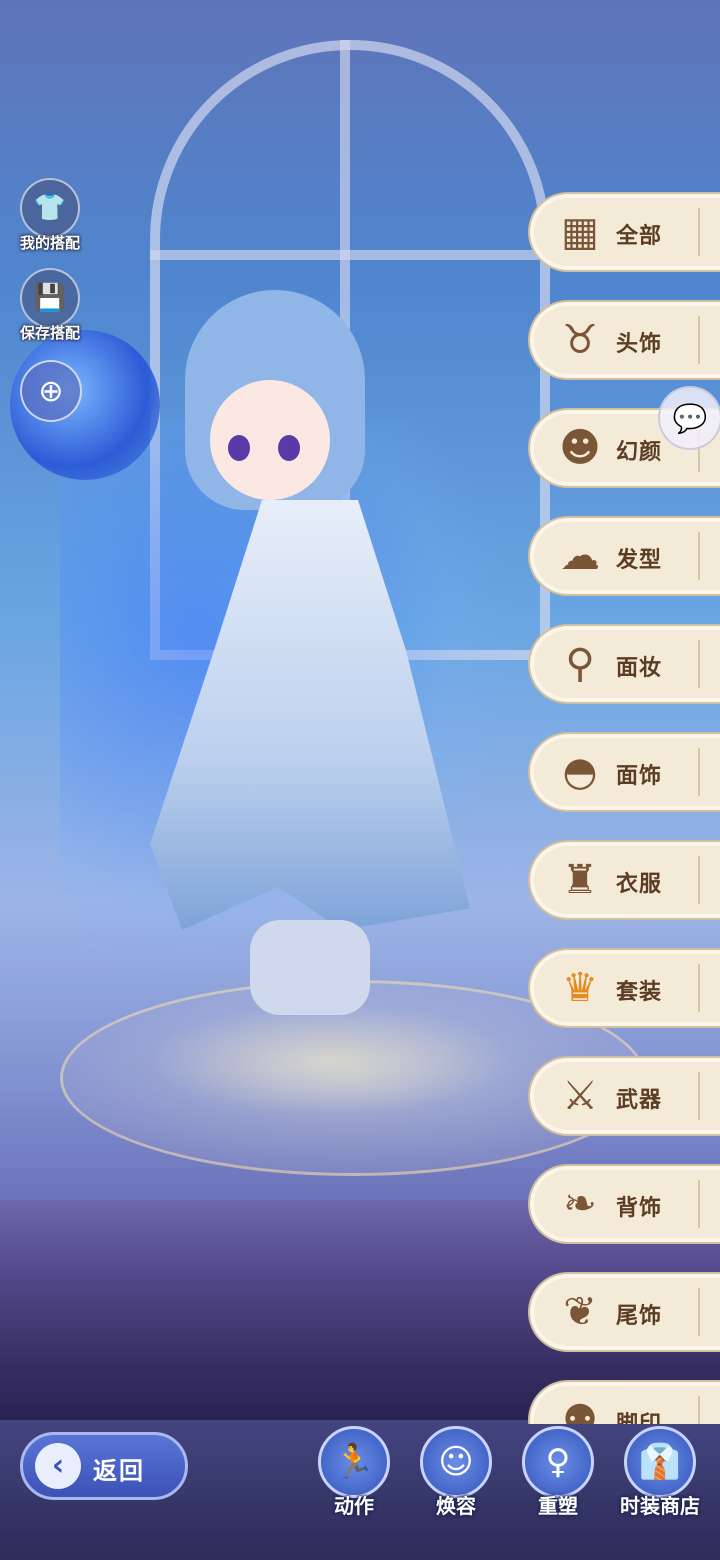 The height and width of the screenshot is (1560, 720). I want to click on window-transom, so click(350, 255).